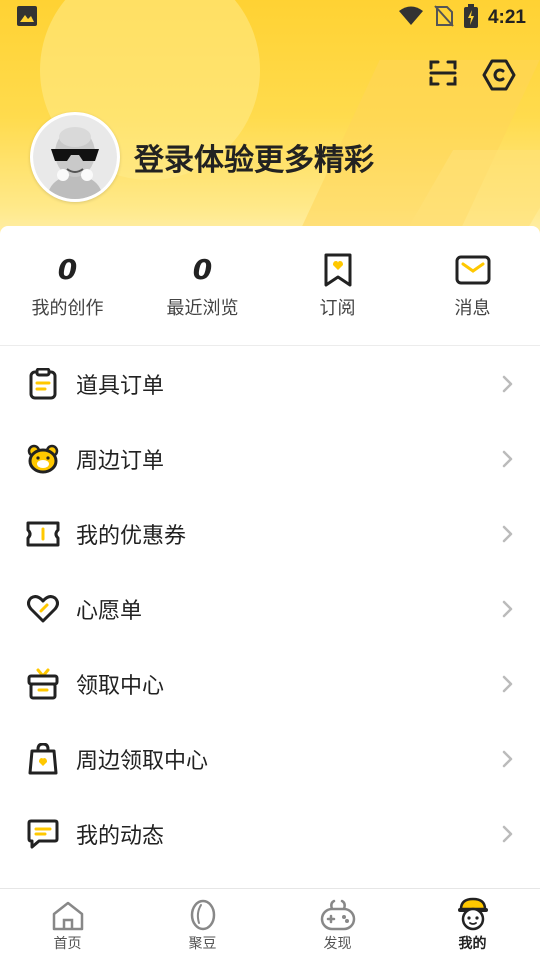  I want to click on gift-box-icon, so click(43, 684).